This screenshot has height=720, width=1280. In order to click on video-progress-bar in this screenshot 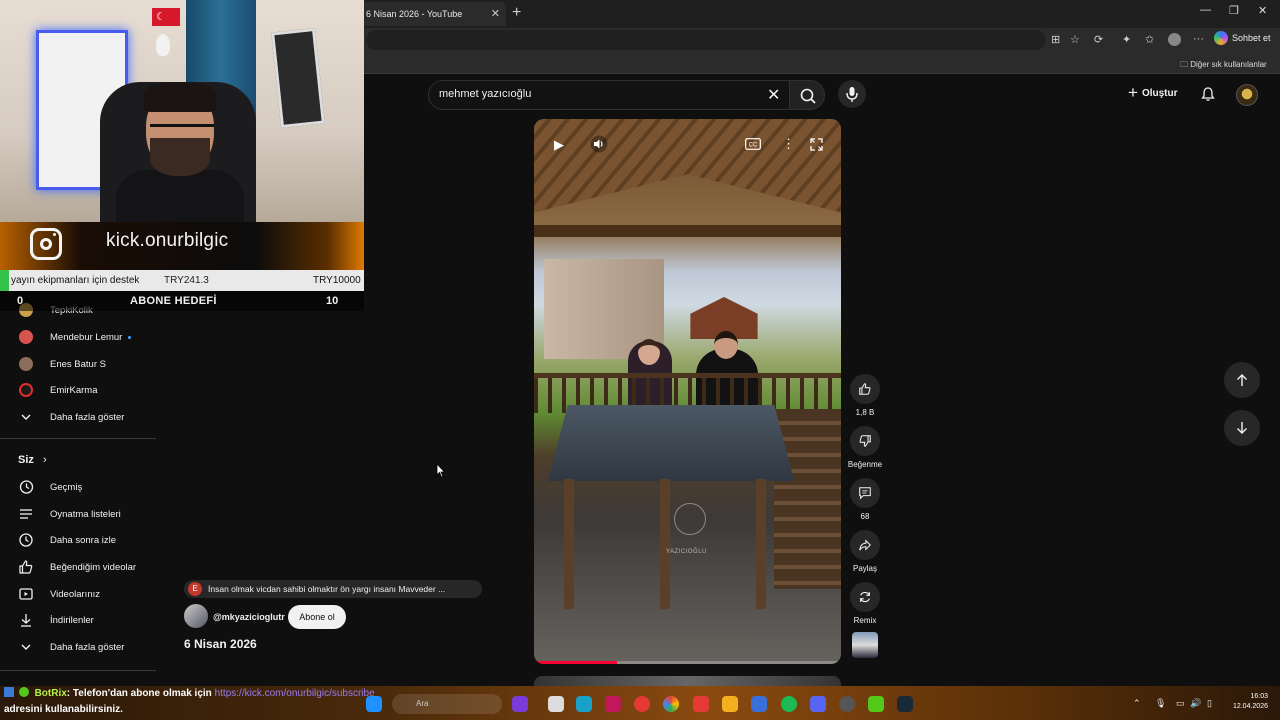, I will do `click(687, 662)`.